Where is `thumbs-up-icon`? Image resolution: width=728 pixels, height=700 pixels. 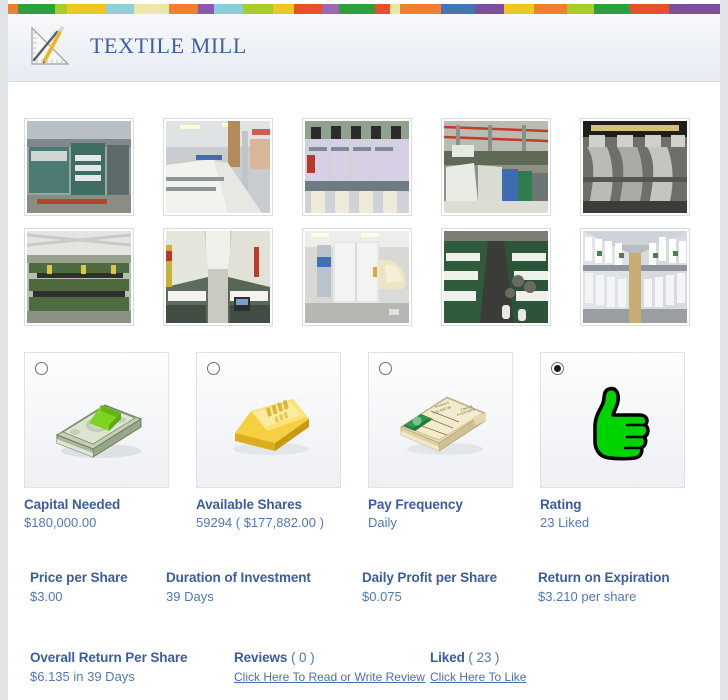
thumbs-up-icon is located at coordinates (612, 425).